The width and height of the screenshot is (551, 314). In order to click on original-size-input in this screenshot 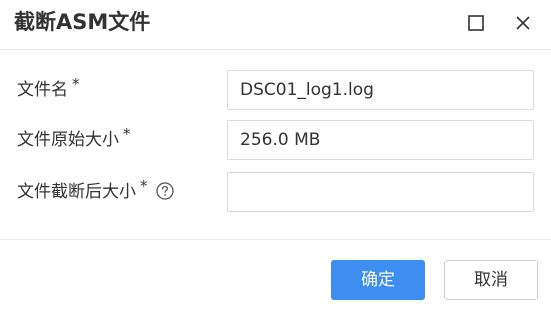, I will do `click(380, 140)`.